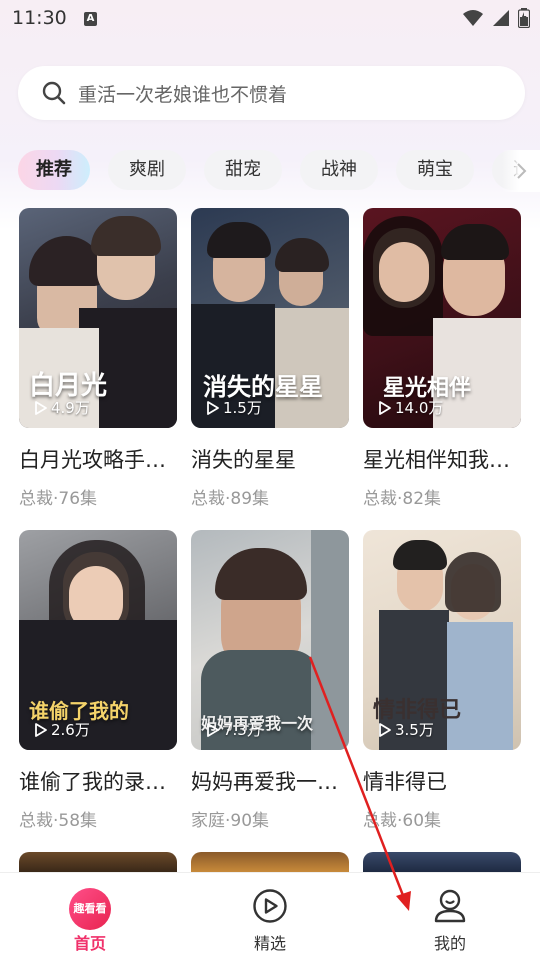 This screenshot has width=540, height=960. Describe the element at coordinates (449, 943) in the screenshot. I see `nav-mine-label: 我的` at that location.